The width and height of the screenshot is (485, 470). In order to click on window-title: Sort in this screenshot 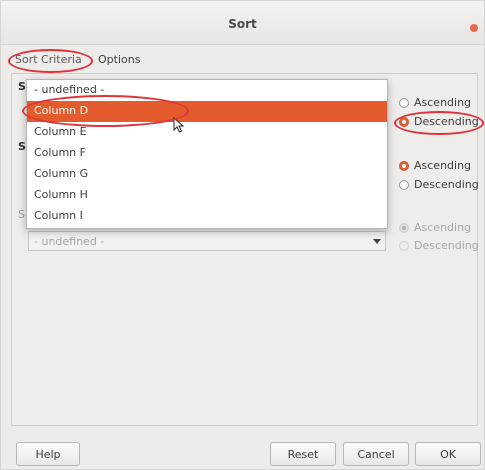, I will do `click(242, 24)`.